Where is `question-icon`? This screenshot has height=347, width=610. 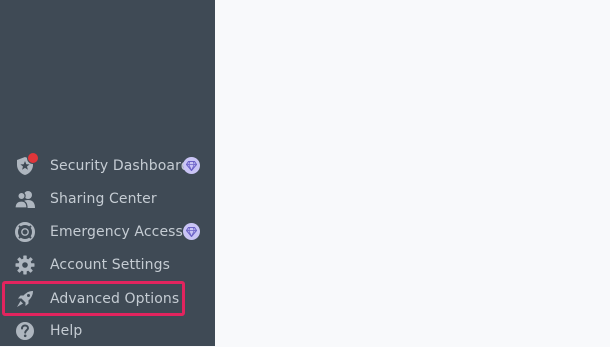
question-icon is located at coordinates (25, 331).